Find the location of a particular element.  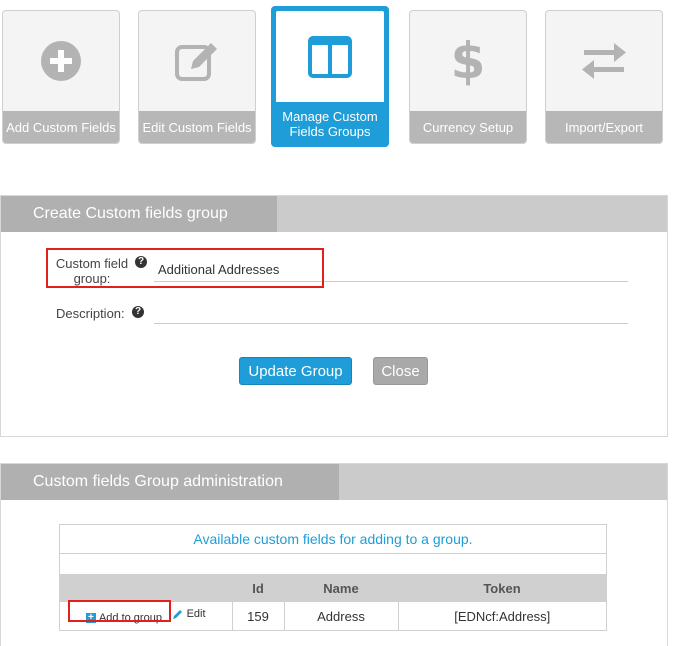

dollar-icon: $ is located at coordinates (468, 61).